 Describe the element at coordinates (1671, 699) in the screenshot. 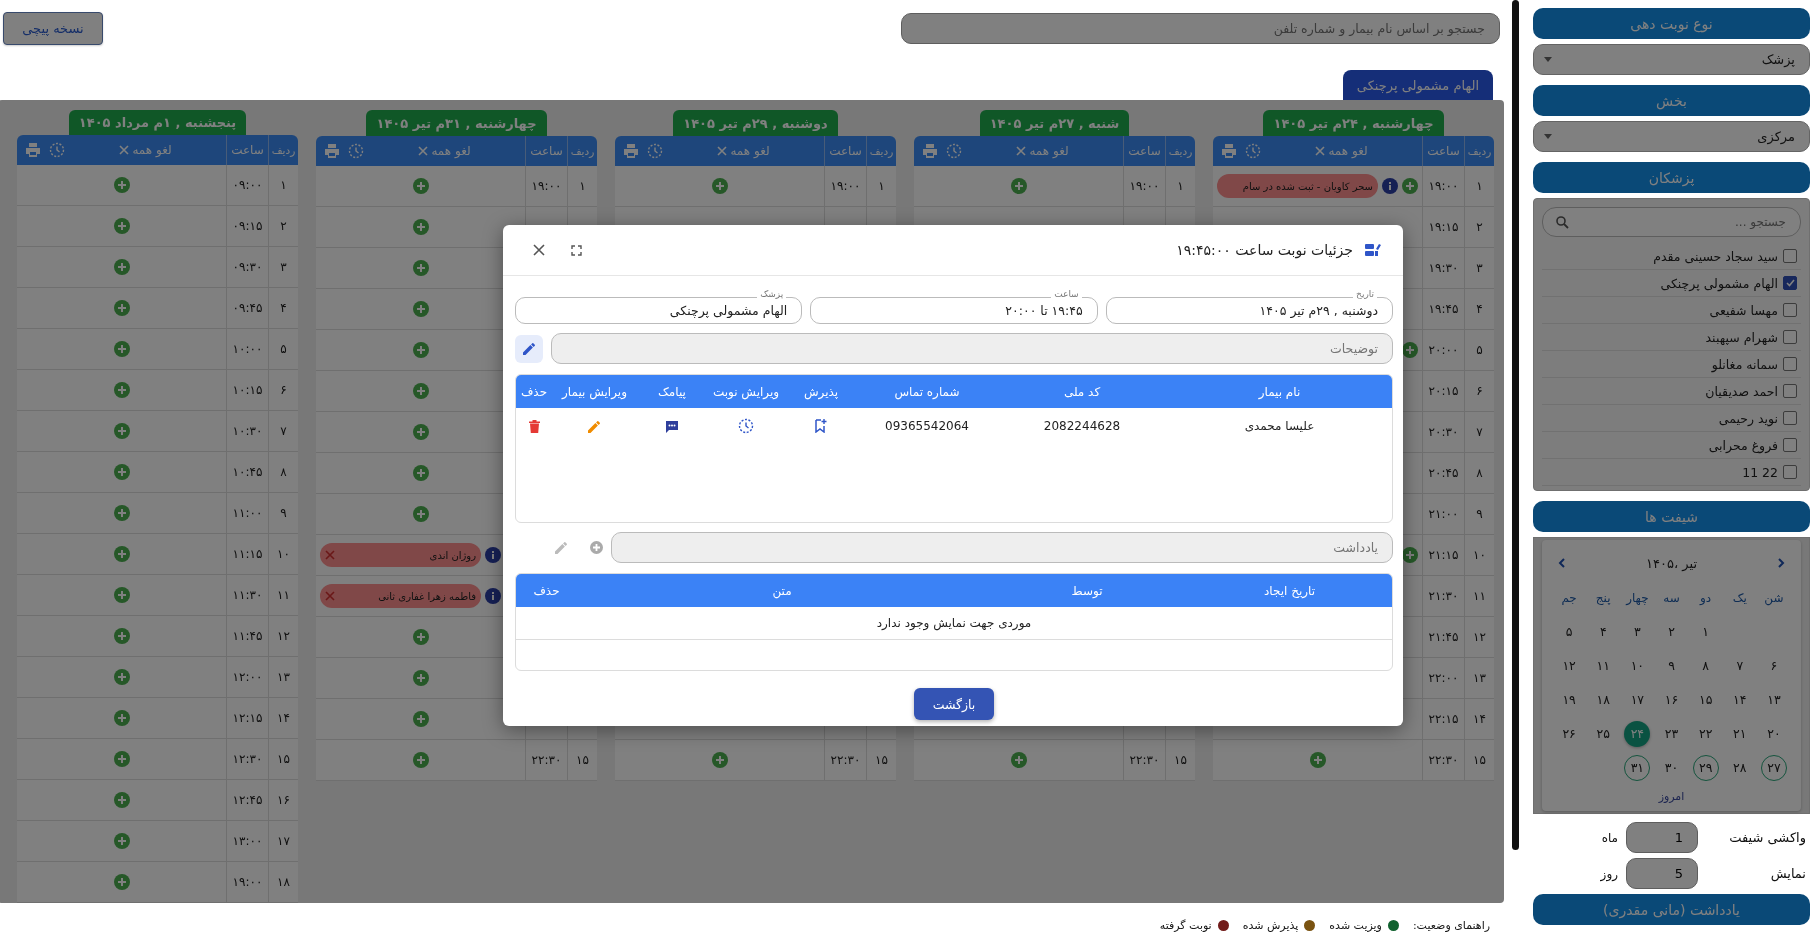

I see `calendar-day: ۱۶` at that location.